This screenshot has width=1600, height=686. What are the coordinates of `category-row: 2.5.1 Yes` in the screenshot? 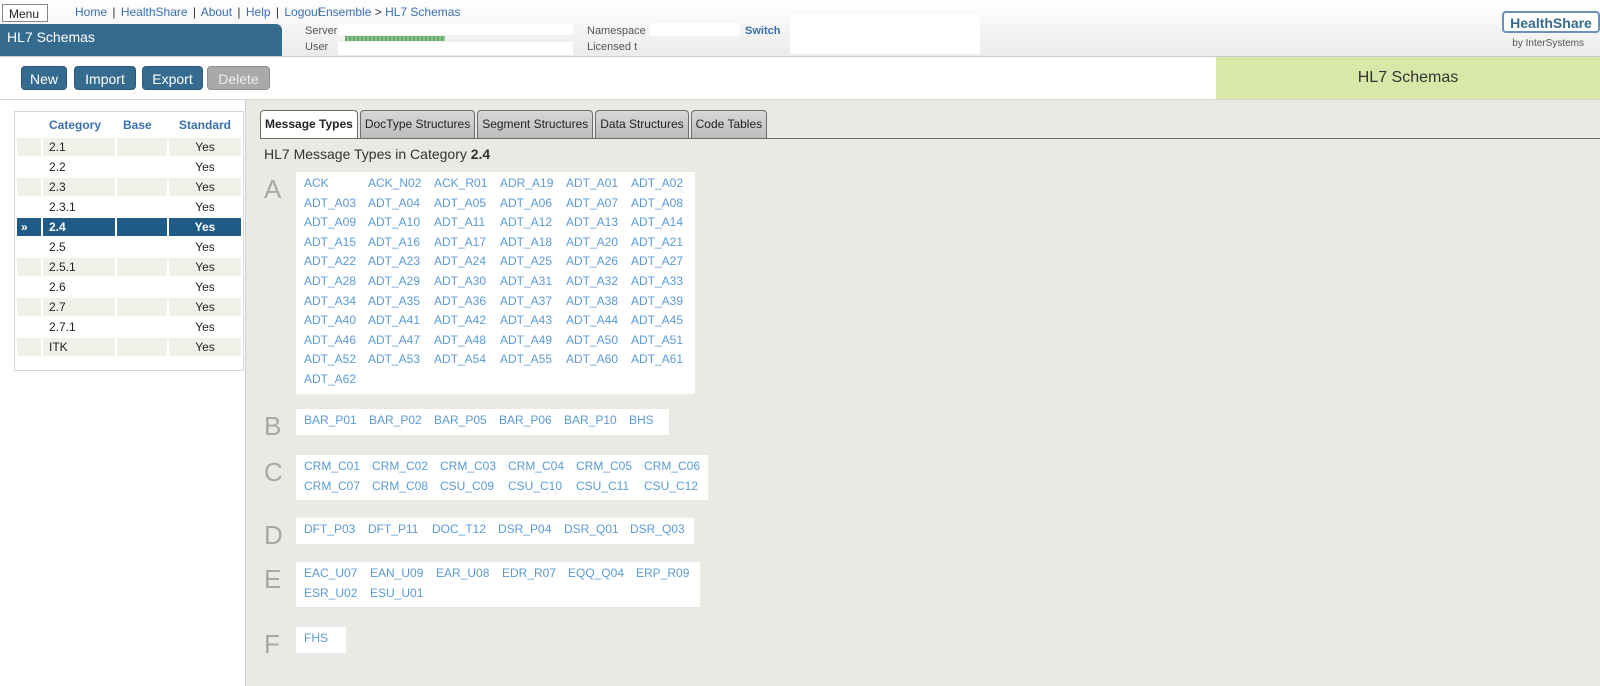 It's located at (129, 267).